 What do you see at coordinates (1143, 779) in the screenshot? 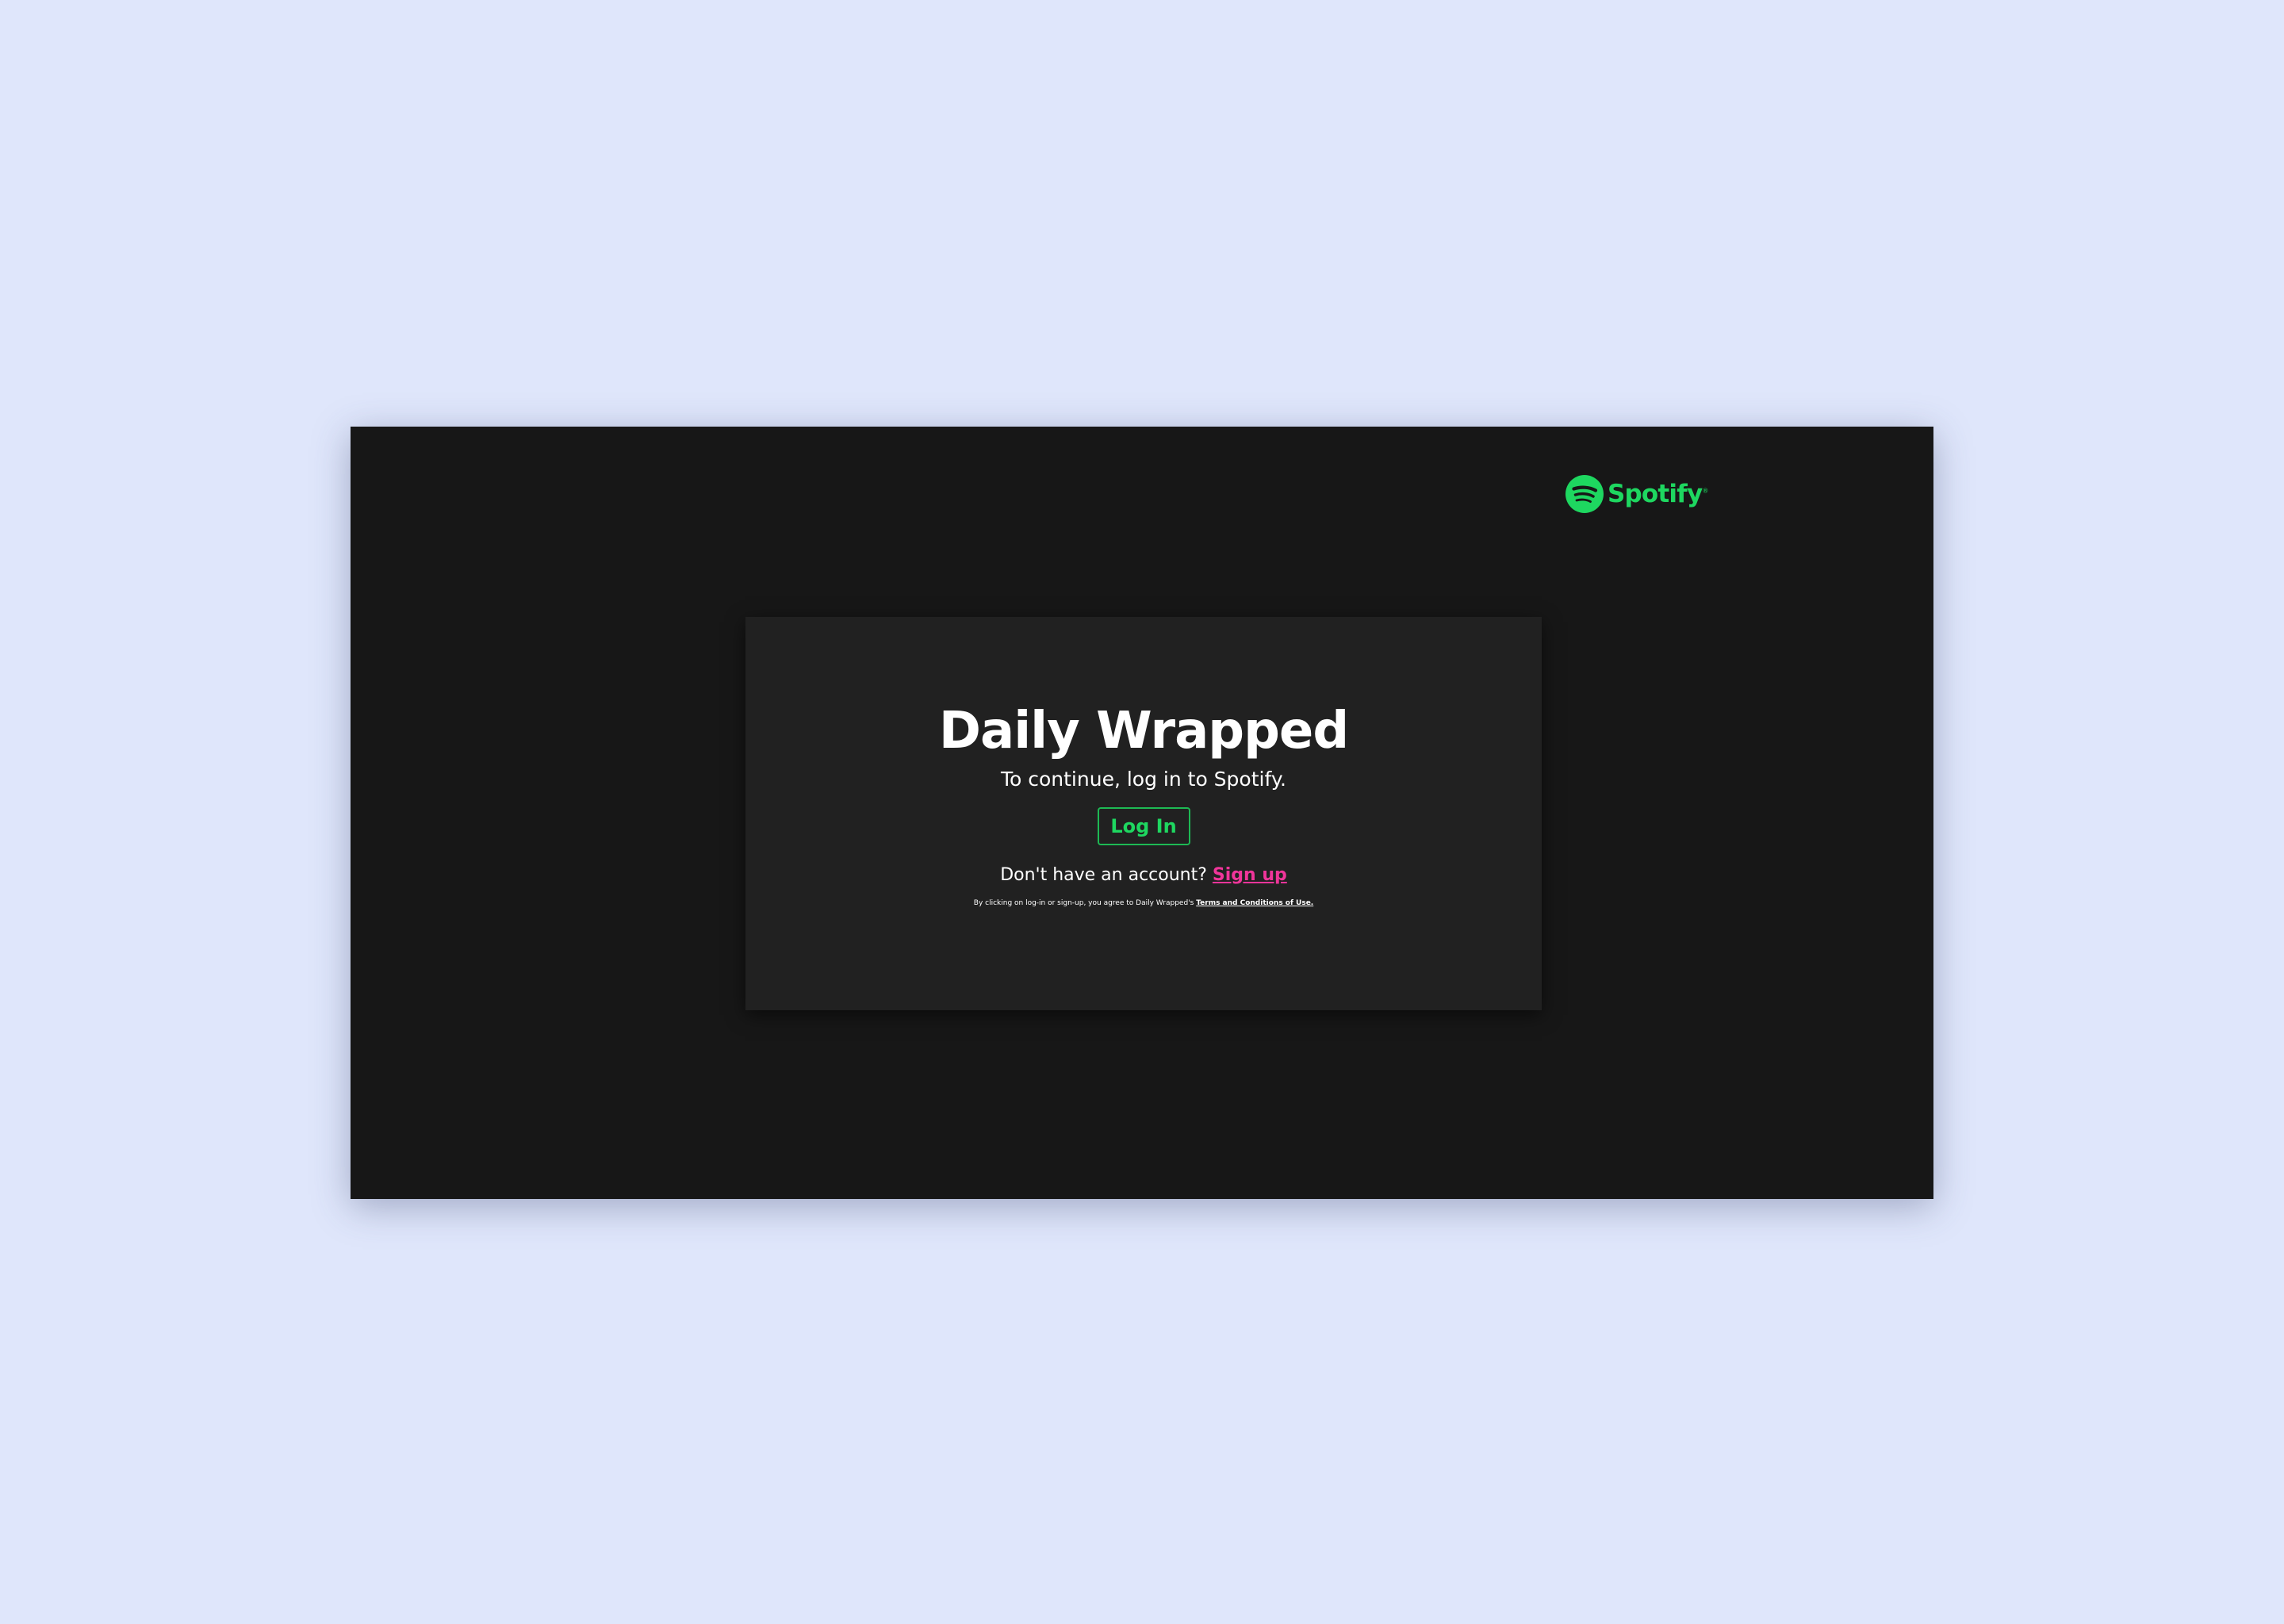
I see `login-subtitle: To continue, log in to Spotify.` at bounding box center [1143, 779].